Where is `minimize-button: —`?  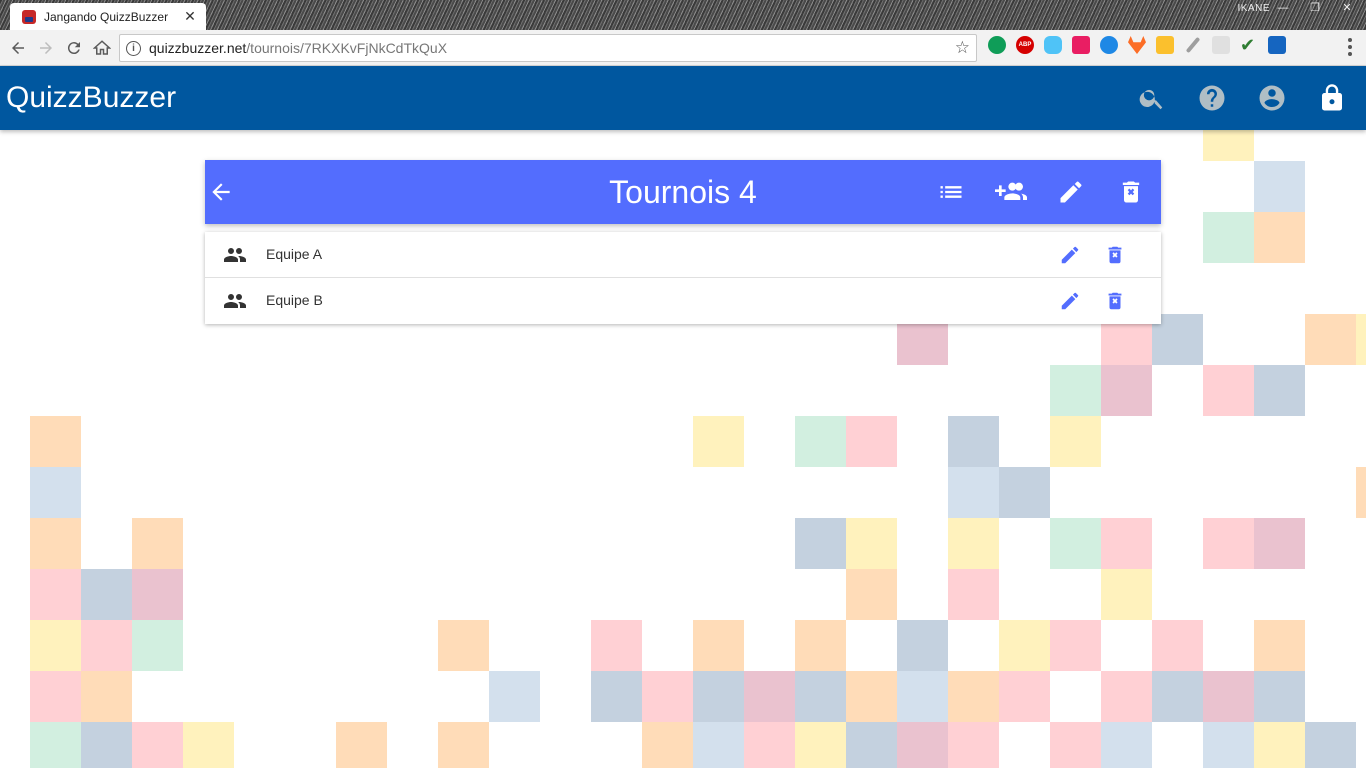 minimize-button: — is located at coordinates (1283, 9).